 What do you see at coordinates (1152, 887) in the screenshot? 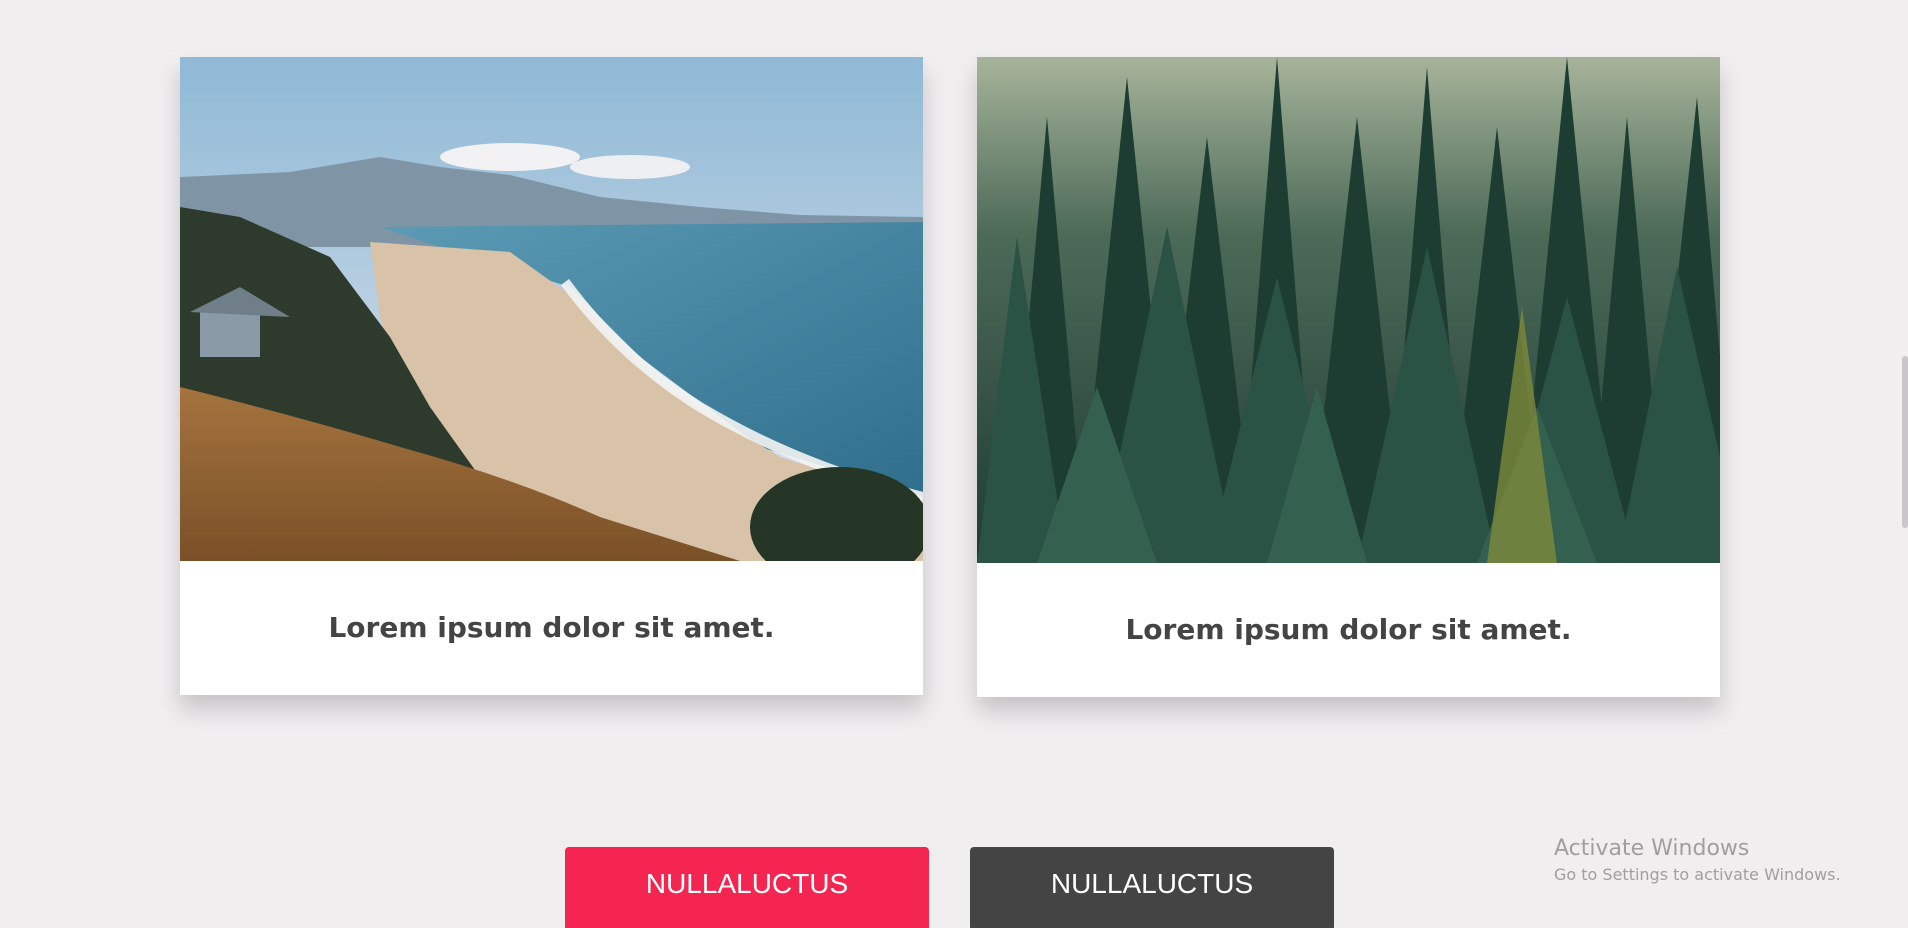
I see `secondary-button: NULLALUCTUS` at bounding box center [1152, 887].